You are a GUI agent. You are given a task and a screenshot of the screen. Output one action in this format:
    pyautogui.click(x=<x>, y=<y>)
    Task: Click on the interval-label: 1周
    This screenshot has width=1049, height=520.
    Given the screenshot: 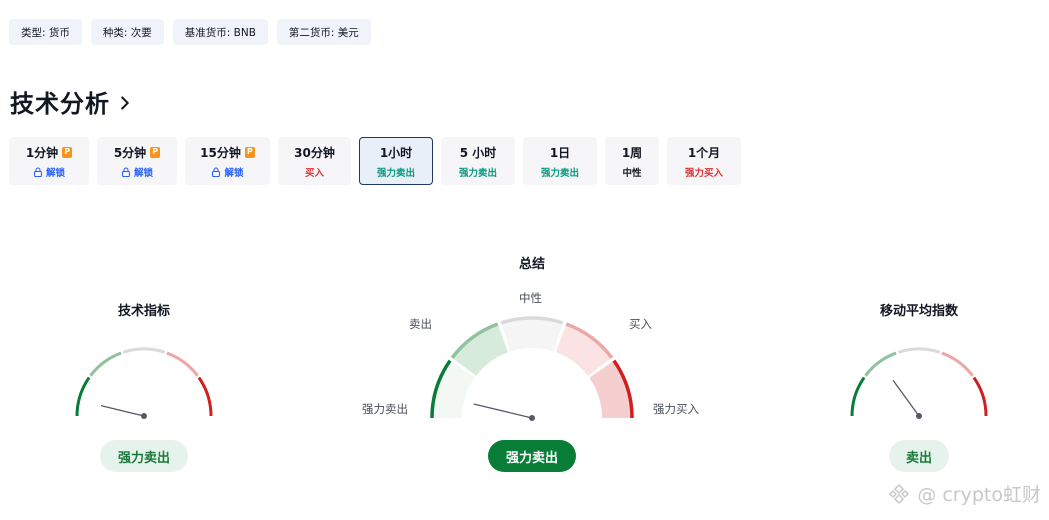 What is the action you would take?
    pyautogui.click(x=632, y=152)
    